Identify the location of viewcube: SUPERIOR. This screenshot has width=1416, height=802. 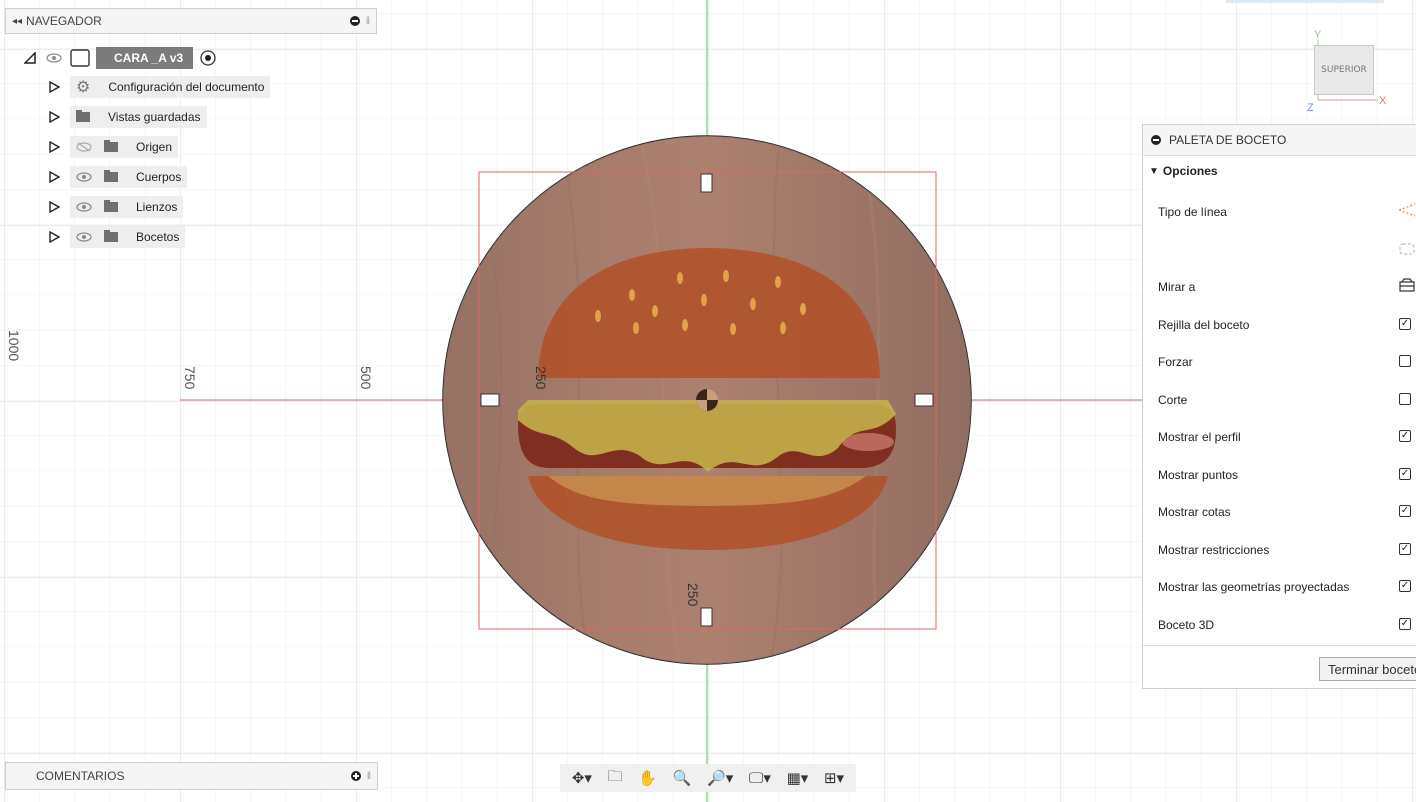
(1344, 70).